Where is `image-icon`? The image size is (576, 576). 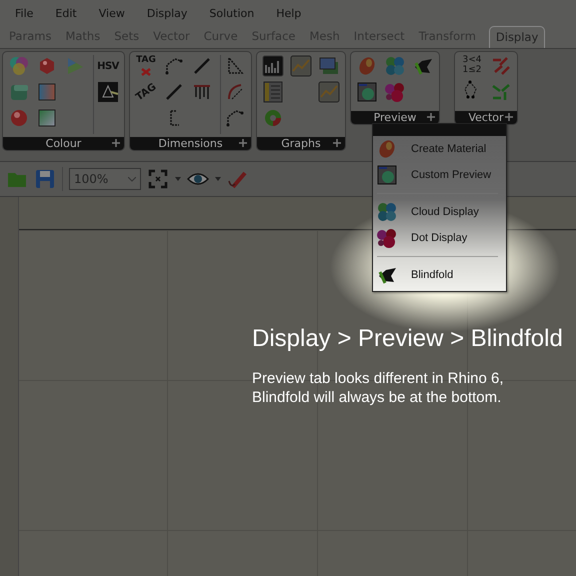
image-icon is located at coordinates (329, 66).